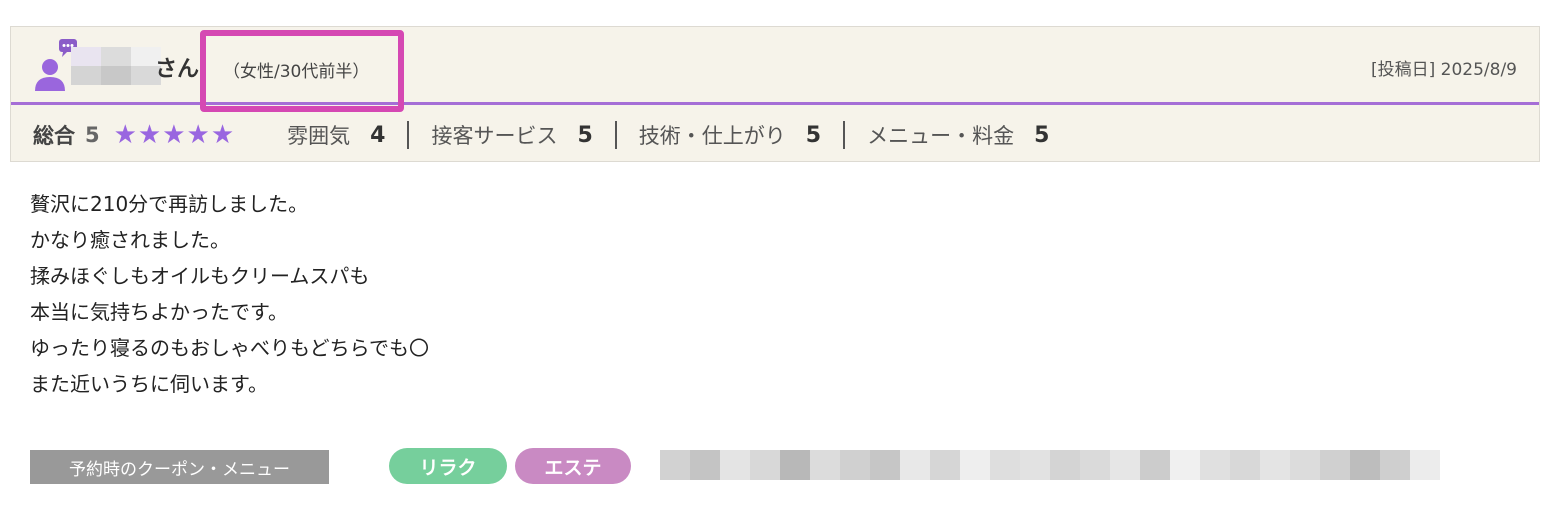  I want to click on rating-service: 接客サービス 5, so click(511, 135).